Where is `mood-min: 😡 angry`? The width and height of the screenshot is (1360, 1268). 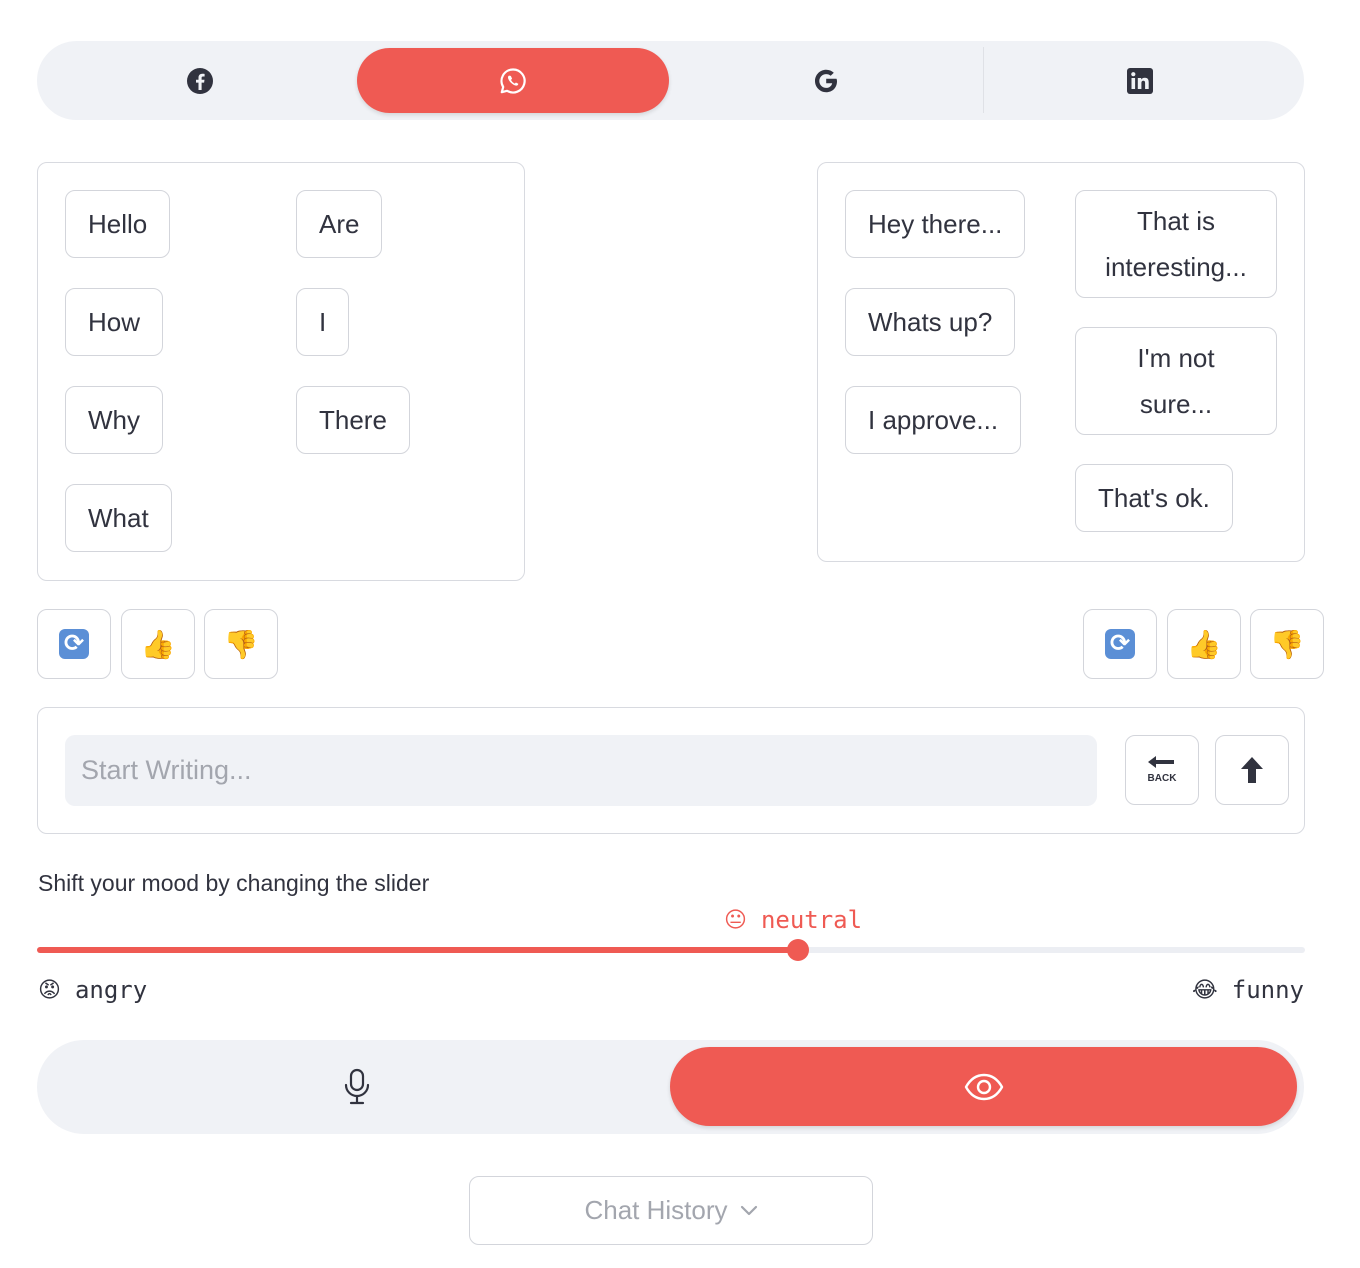
mood-min: 😡 angry is located at coordinates (92, 990).